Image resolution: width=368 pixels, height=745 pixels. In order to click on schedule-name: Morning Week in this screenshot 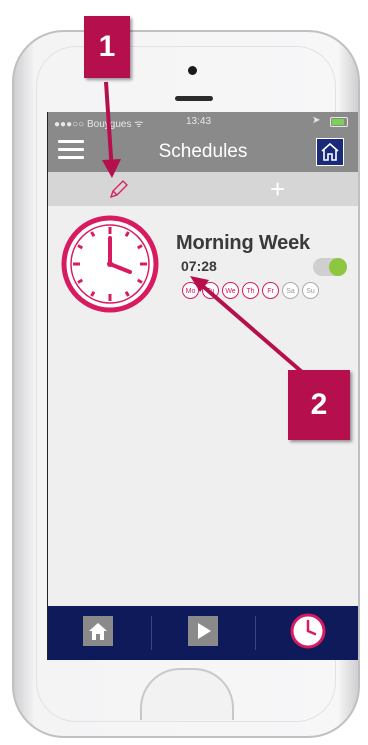, I will do `click(243, 243)`.